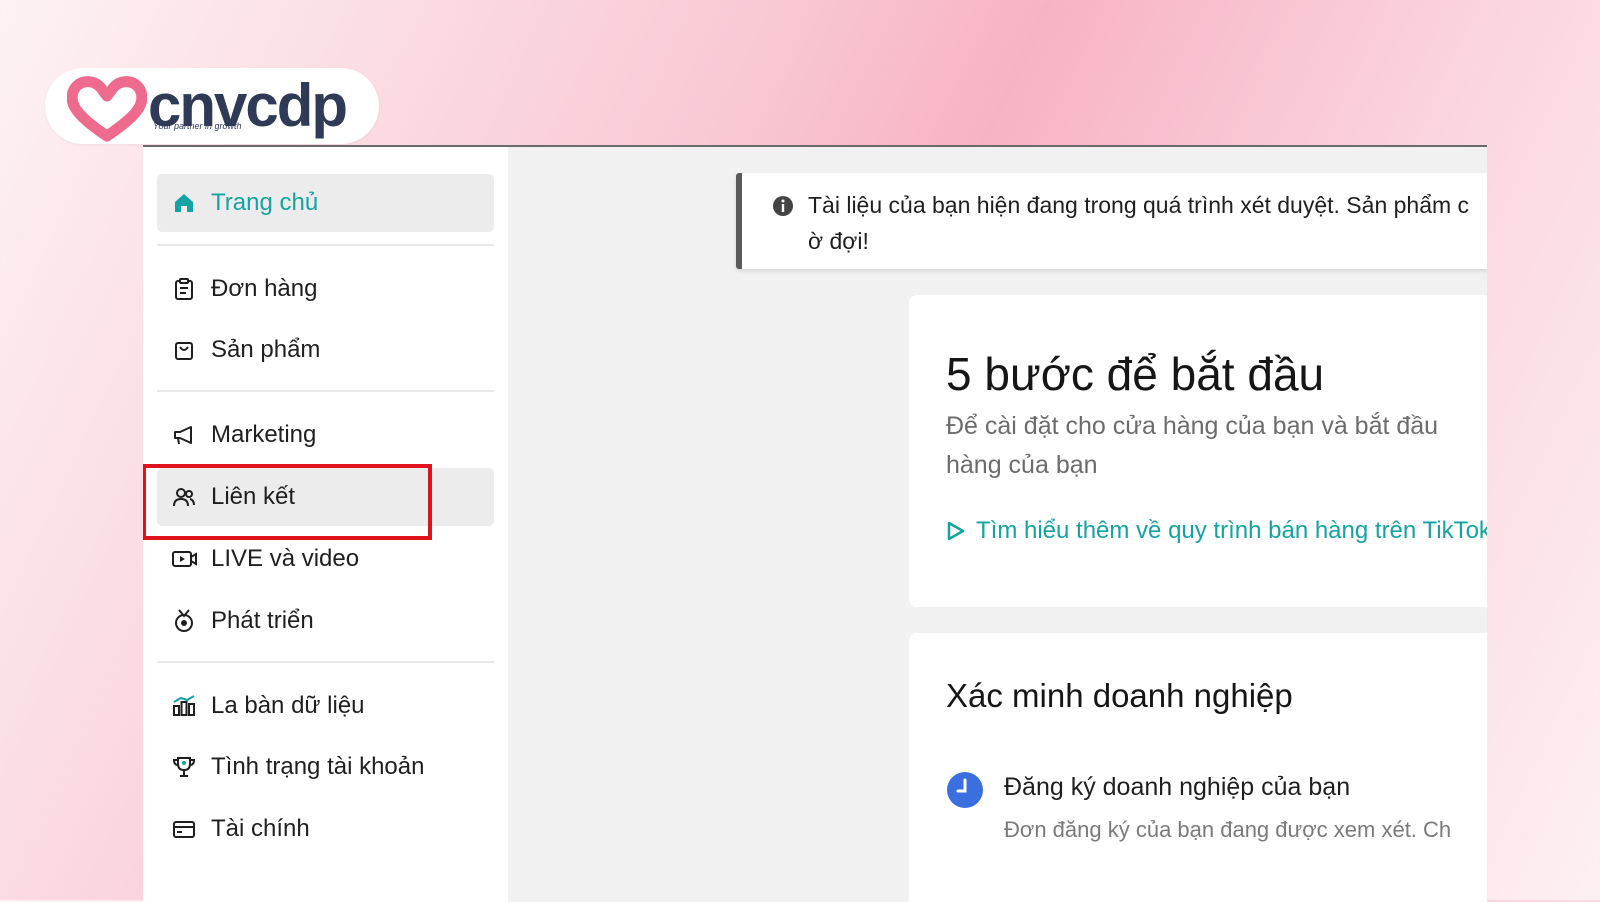 This screenshot has height=902, width=1600. I want to click on sidebar-item-label: Marketing, so click(264, 434).